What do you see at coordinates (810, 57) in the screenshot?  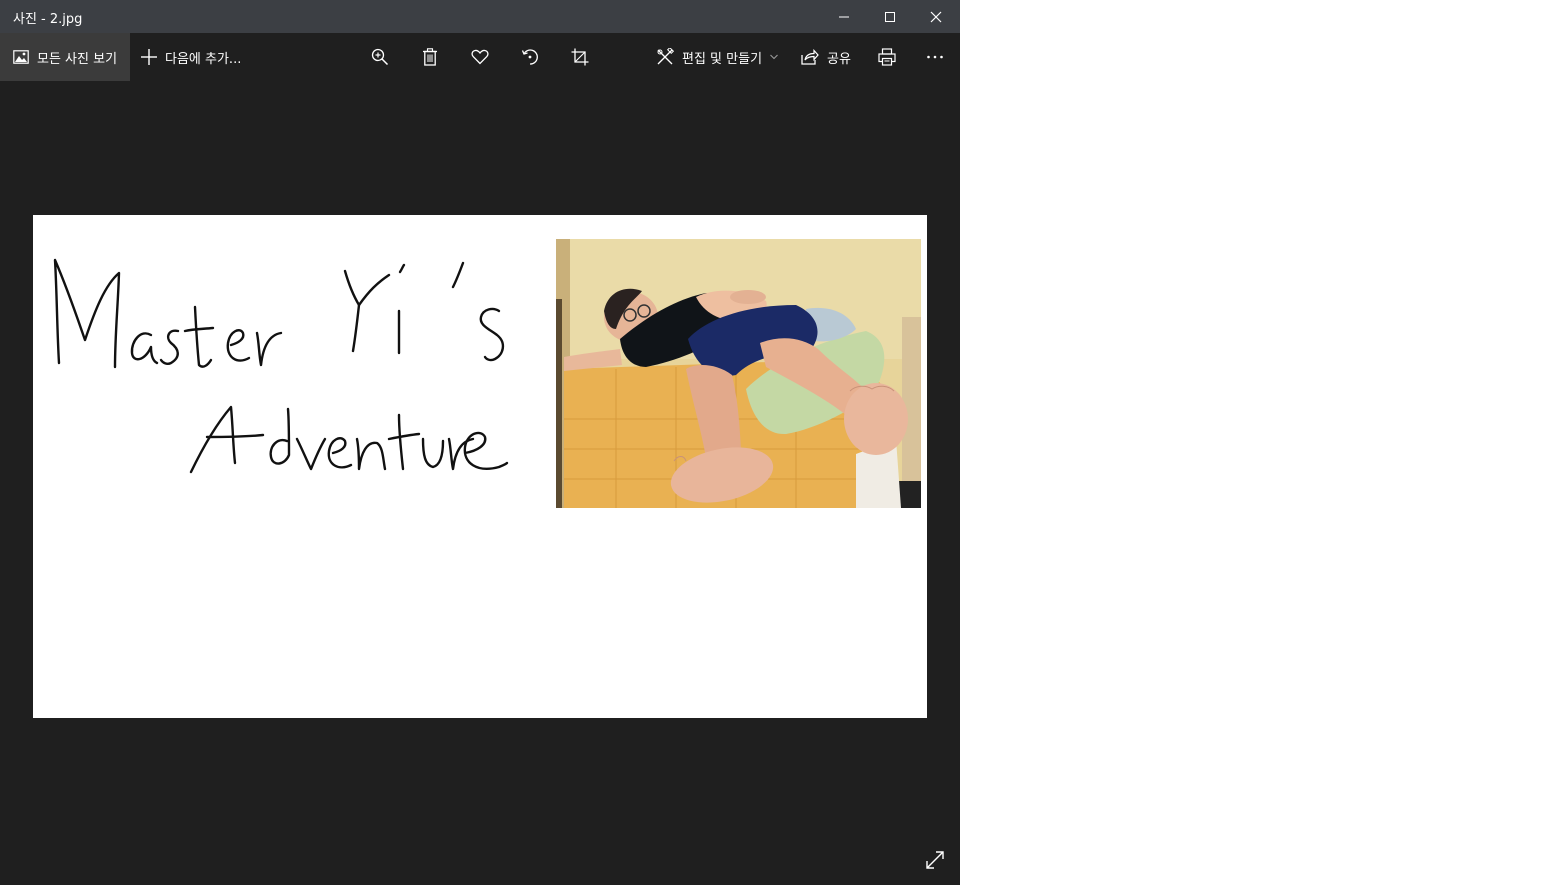 I see `share-icon` at bounding box center [810, 57].